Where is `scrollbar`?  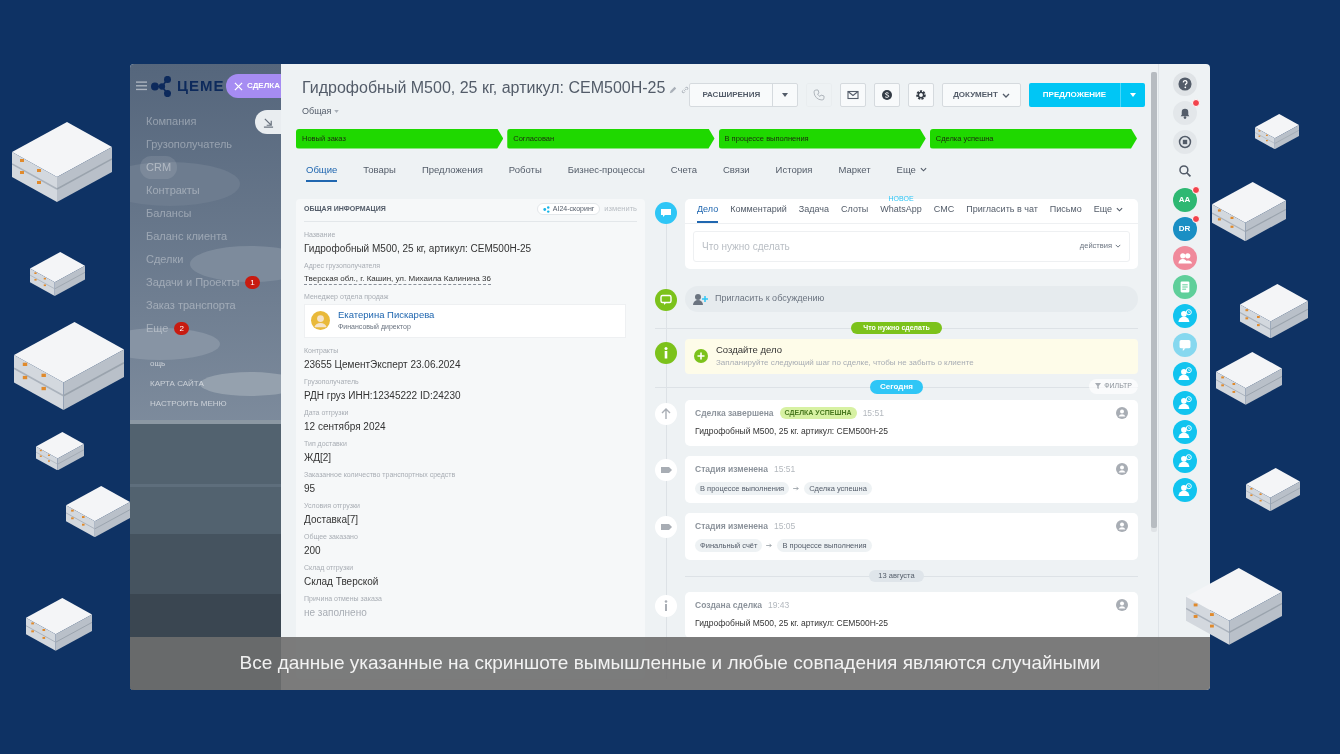 scrollbar is located at coordinates (1154, 302).